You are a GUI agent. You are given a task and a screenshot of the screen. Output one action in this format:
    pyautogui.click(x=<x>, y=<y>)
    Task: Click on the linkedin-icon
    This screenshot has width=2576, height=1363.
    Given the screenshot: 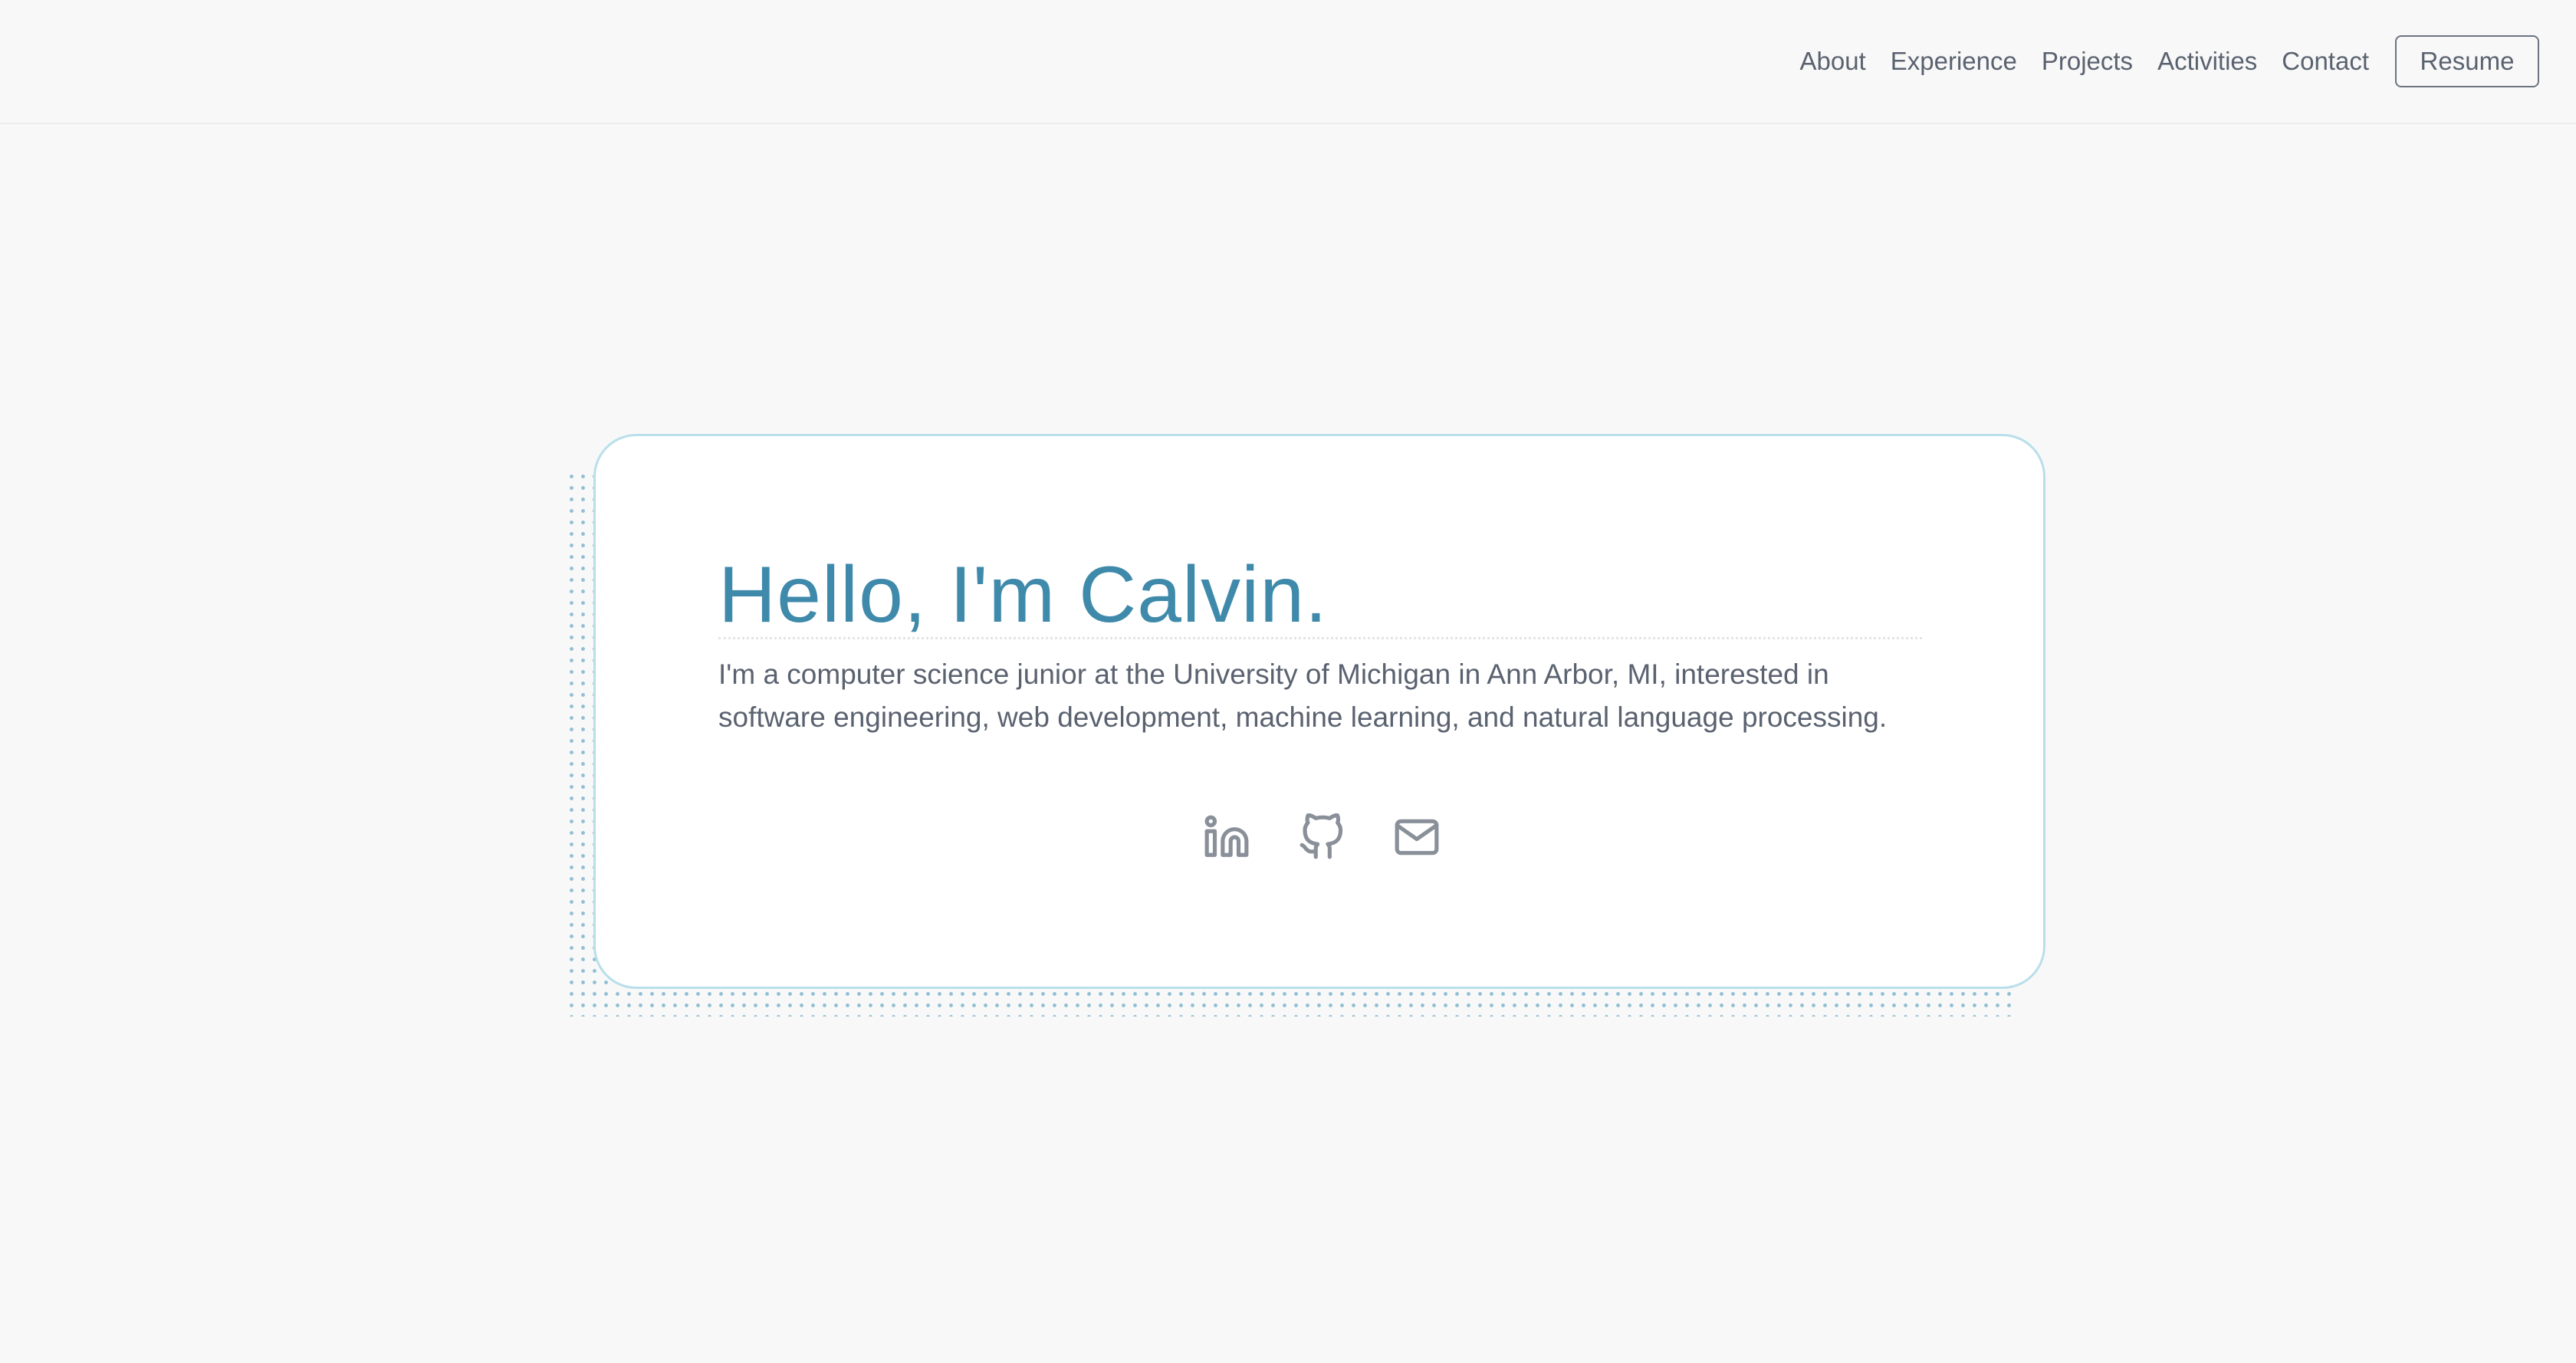 What is the action you would take?
    pyautogui.click(x=1227, y=836)
    